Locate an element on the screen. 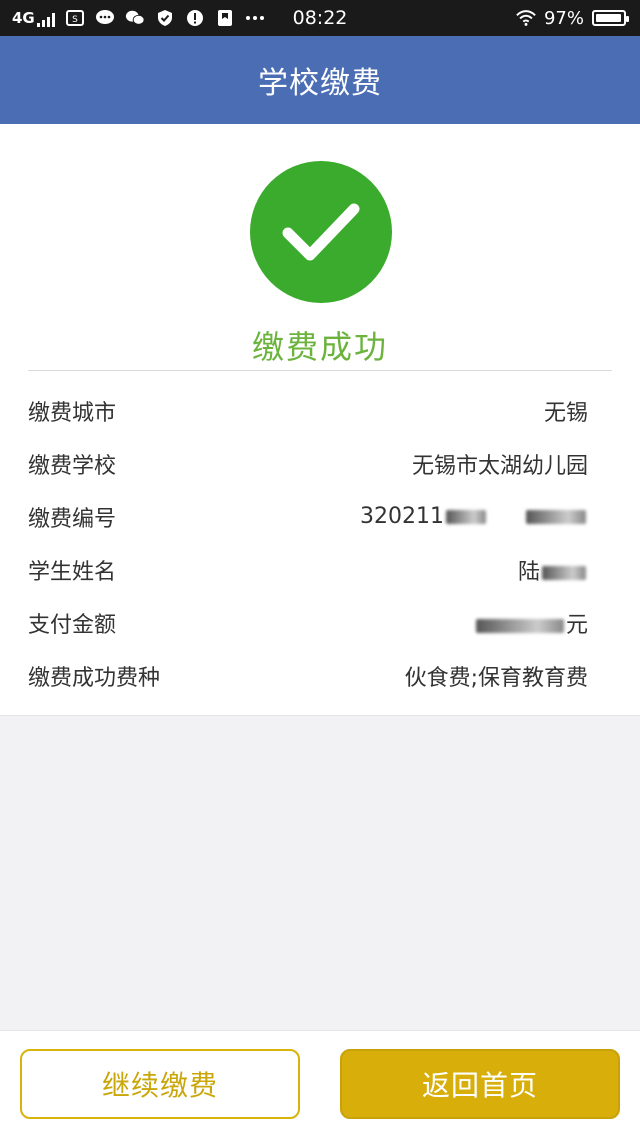  detail-label: 缴费成功费种 is located at coordinates (94, 678).